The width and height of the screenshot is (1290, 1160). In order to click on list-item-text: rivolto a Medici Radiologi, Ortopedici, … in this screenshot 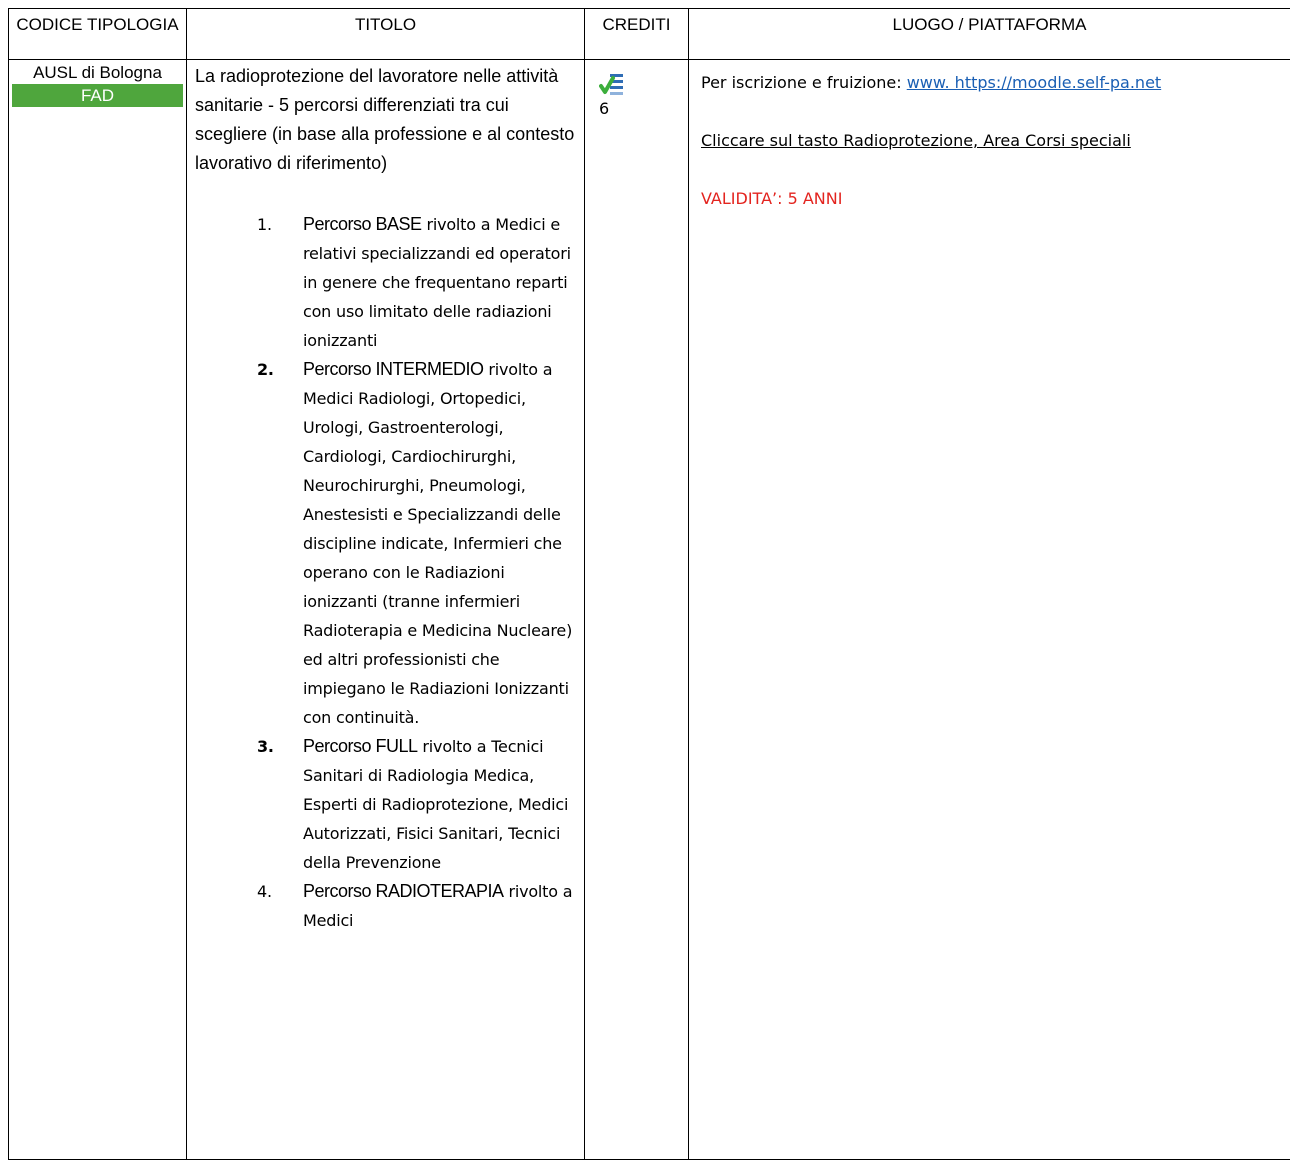, I will do `click(437, 543)`.